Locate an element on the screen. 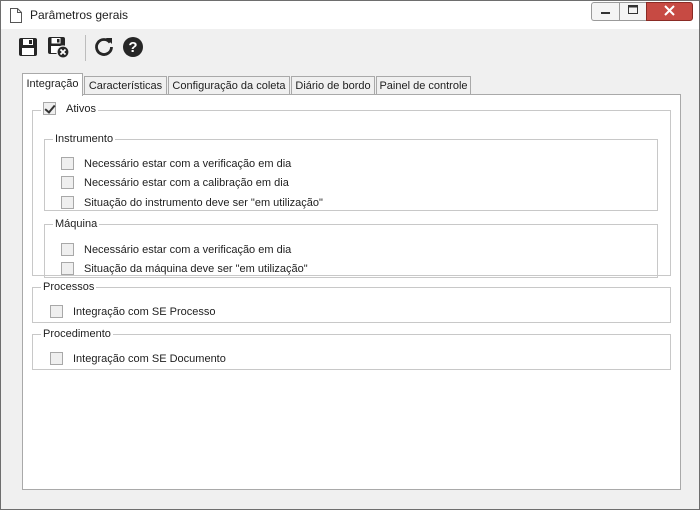 The image size is (700, 510). toolbar-separator is located at coordinates (85, 48).